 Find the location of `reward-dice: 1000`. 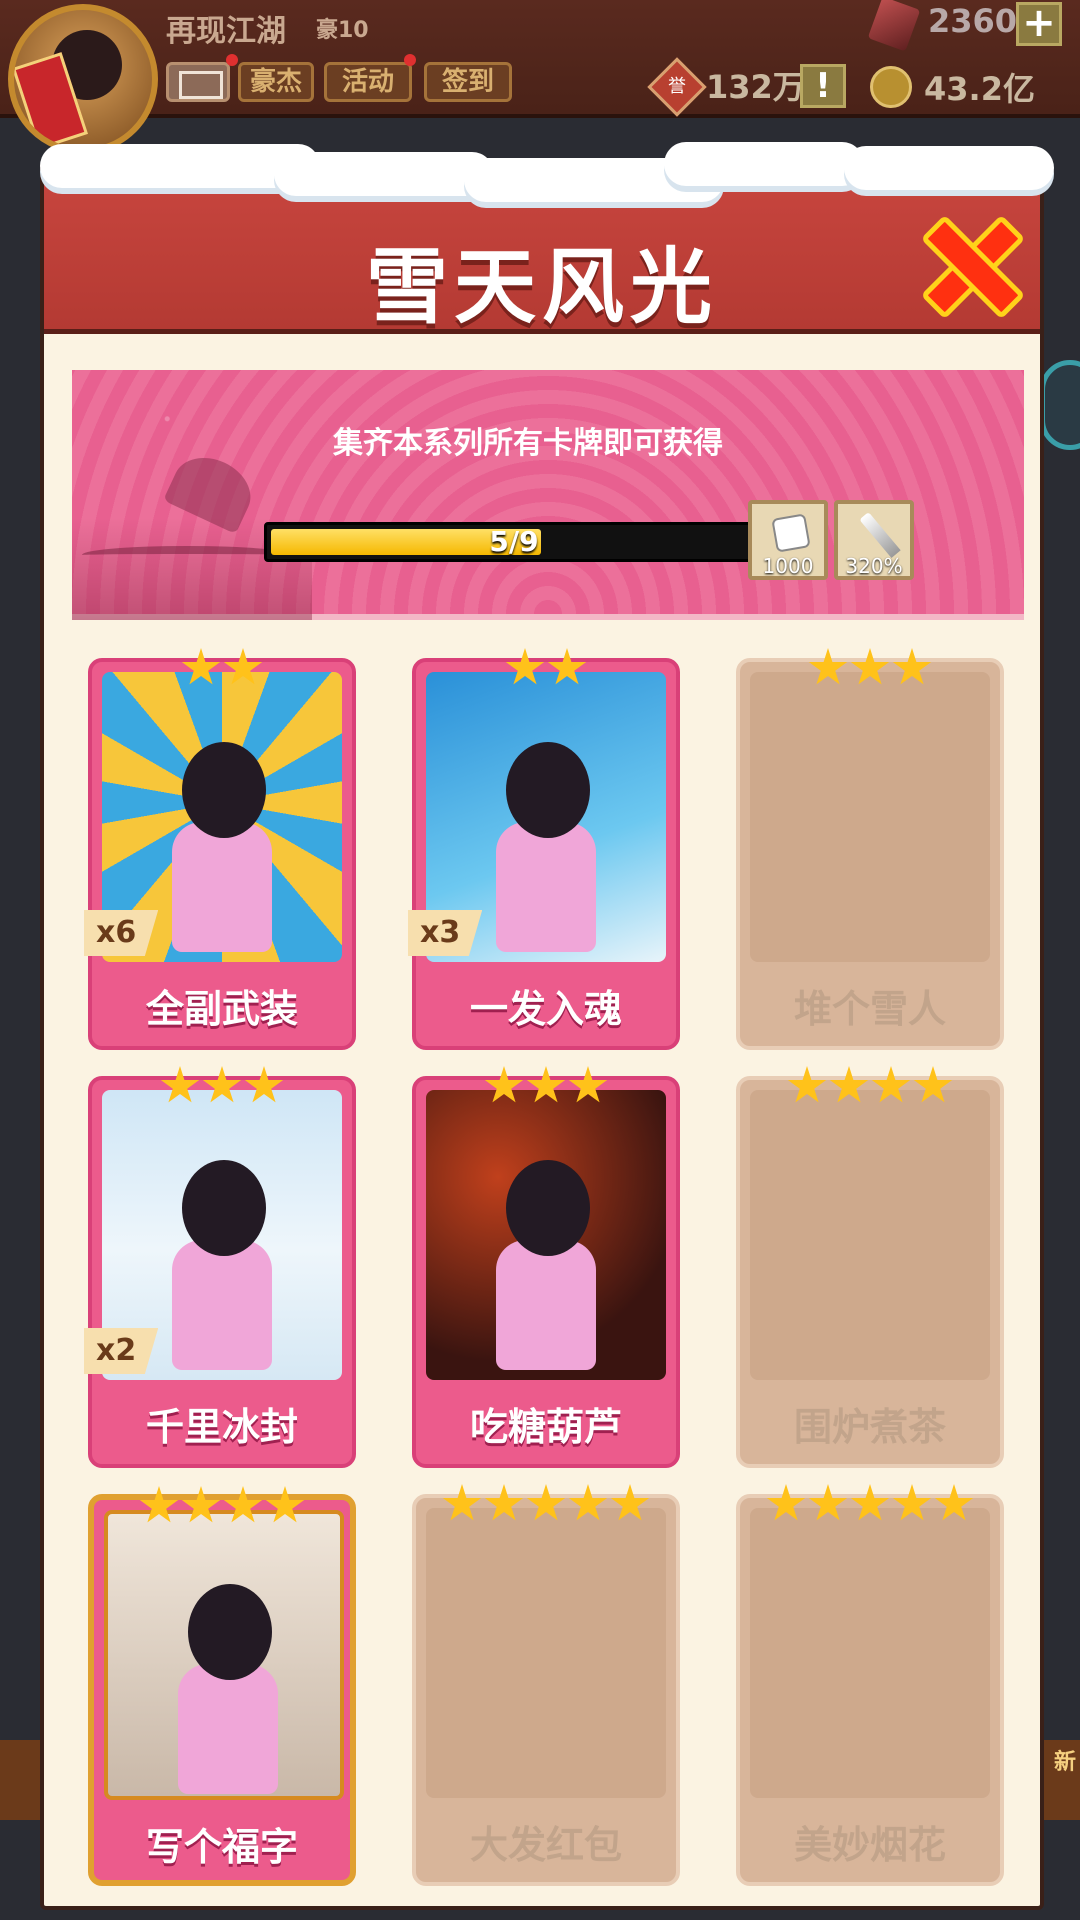

reward-dice: 1000 is located at coordinates (788, 540).